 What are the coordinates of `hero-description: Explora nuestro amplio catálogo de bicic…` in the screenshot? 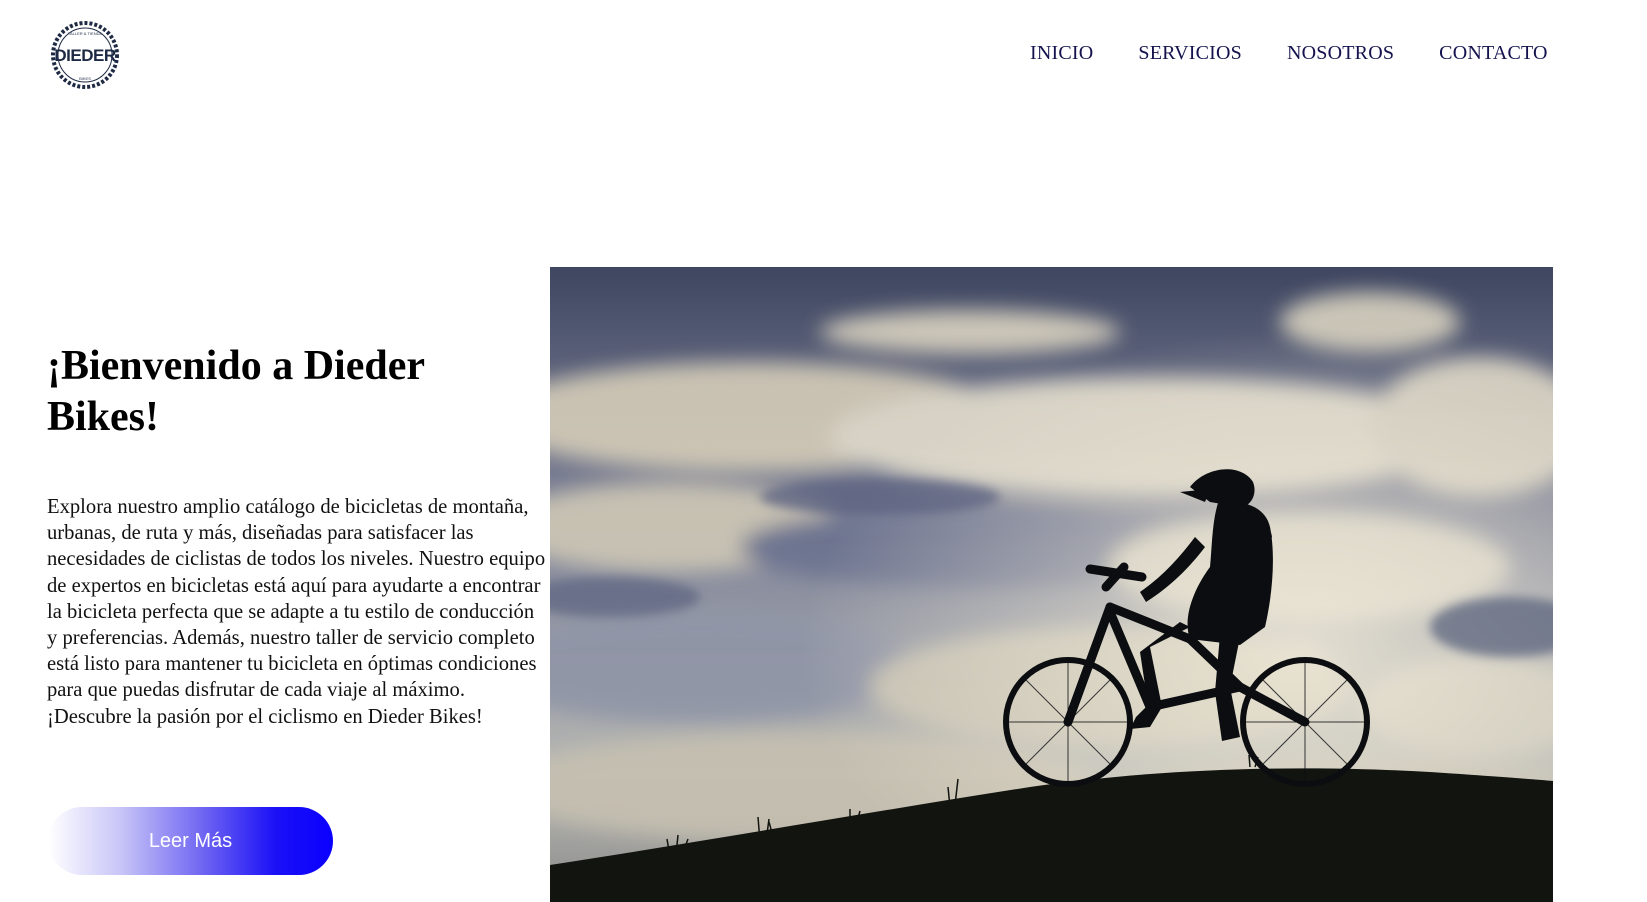 It's located at (296, 612).